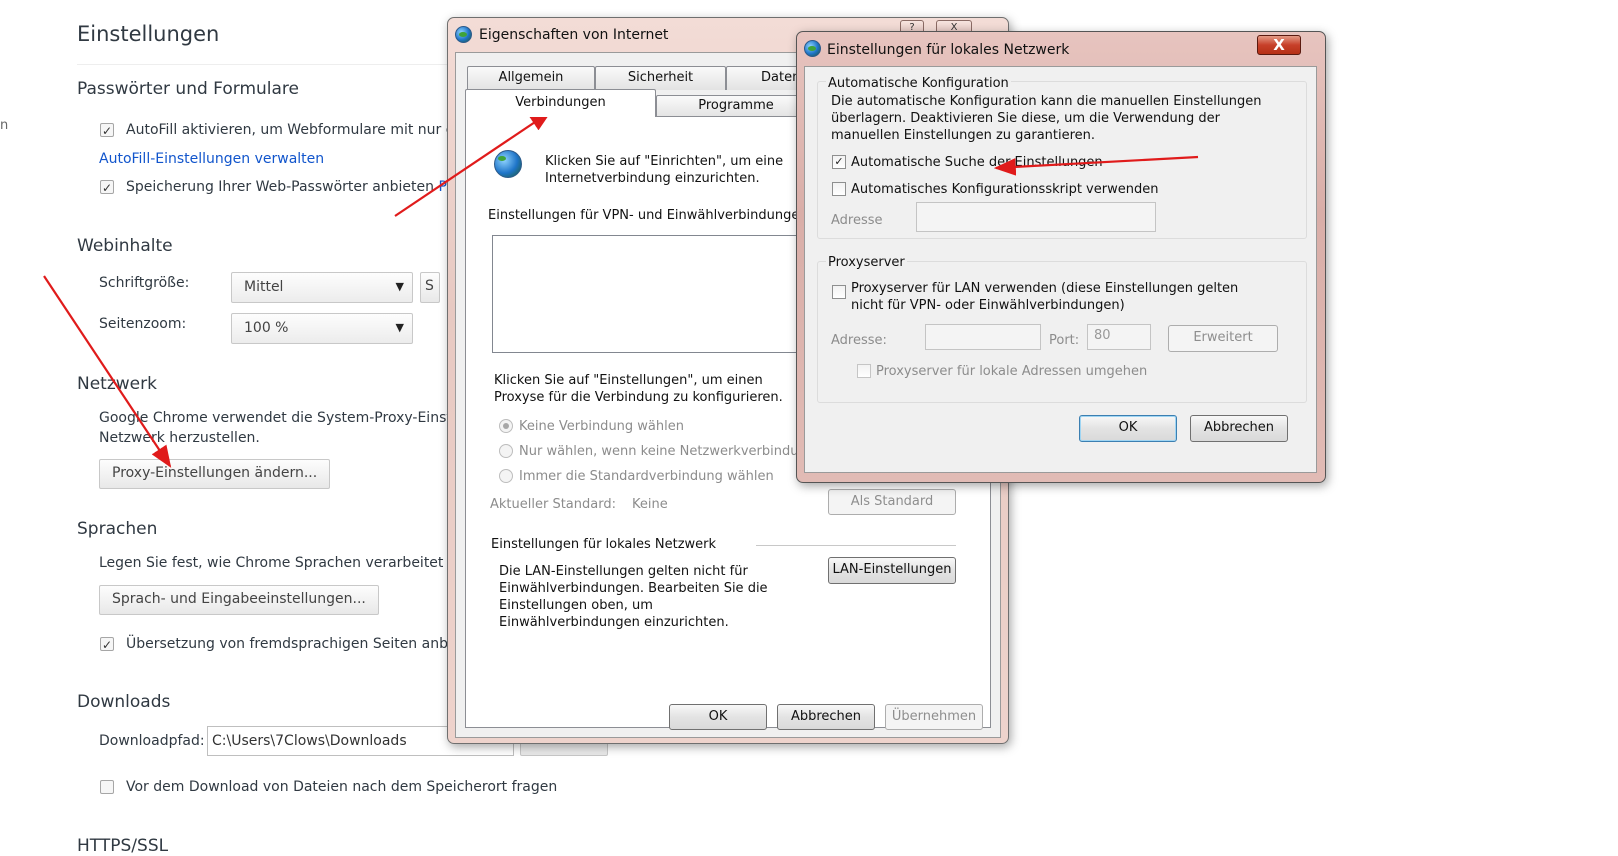  What do you see at coordinates (604, 544) in the screenshot?
I see `lan-heading: Einstellungen für lokales Netzwerk` at bounding box center [604, 544].